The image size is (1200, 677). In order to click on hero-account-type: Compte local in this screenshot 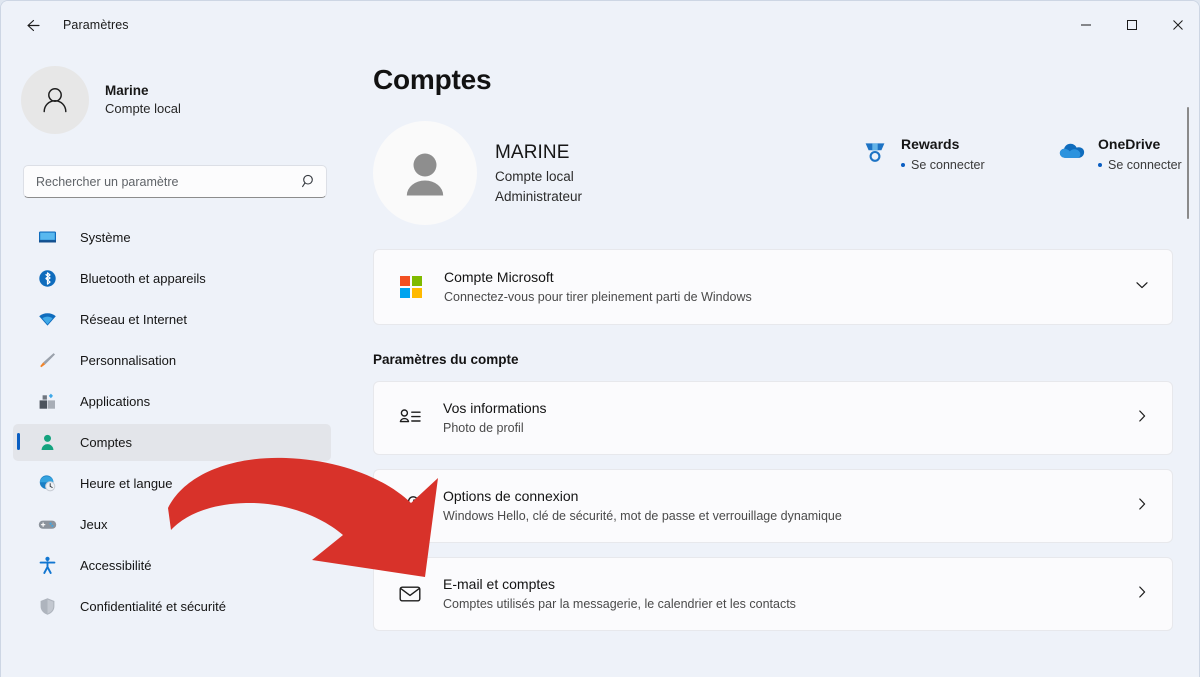, I will do `click(534, 177)`.